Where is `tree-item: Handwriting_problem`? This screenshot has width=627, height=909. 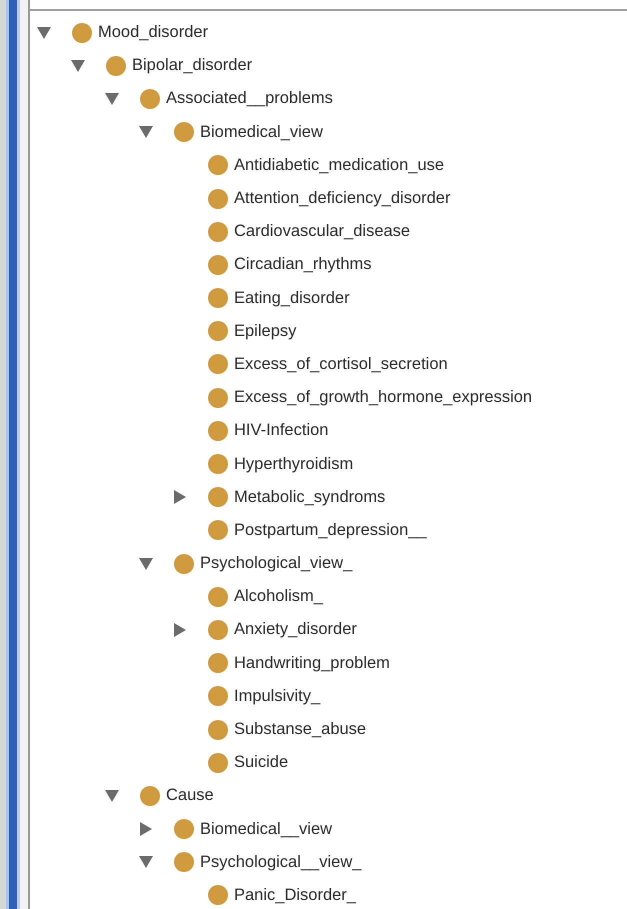
tree-item: Handwriting_problem is located at coordinates (312, 663).